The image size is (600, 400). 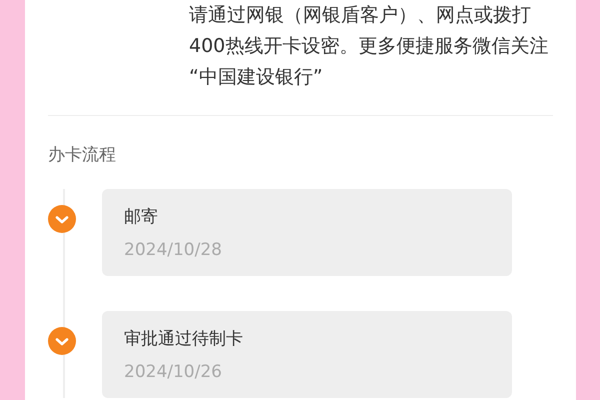 What do you see at coordinates (360, 15) in the screenshot?
I see `notice-text: 请通过网银（网银盾客户）、网点或拨打` at bounding box center [360, 15].